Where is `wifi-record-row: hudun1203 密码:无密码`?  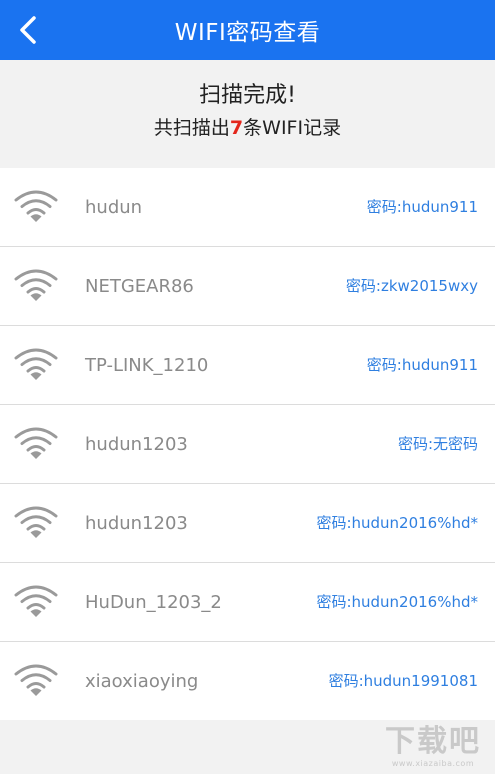 wifi-record-row: hudun1203 密码:无密码 is located at coordinates (247, 444).